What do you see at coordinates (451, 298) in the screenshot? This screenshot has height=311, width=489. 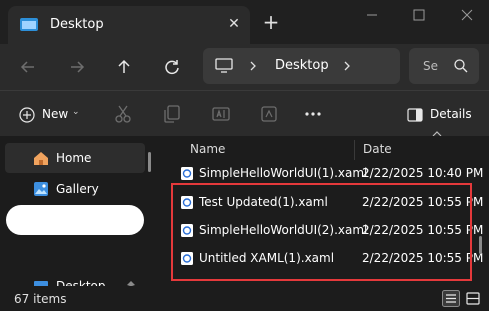 I see `details-view-icon` at bounding box center [451, 298].